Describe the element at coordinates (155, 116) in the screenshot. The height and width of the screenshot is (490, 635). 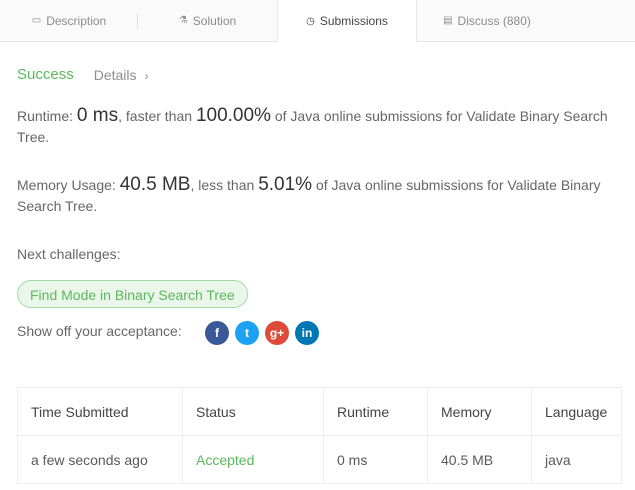
I see `runtime-mid: , faster than` at that location.